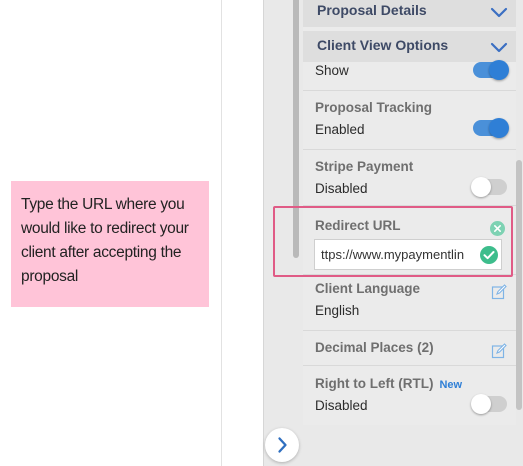 This screenshot has height=466, width=523. I want to click on setting-row-right-to-left: Right to Left (RTL) New Disabled, so click(409, 395).